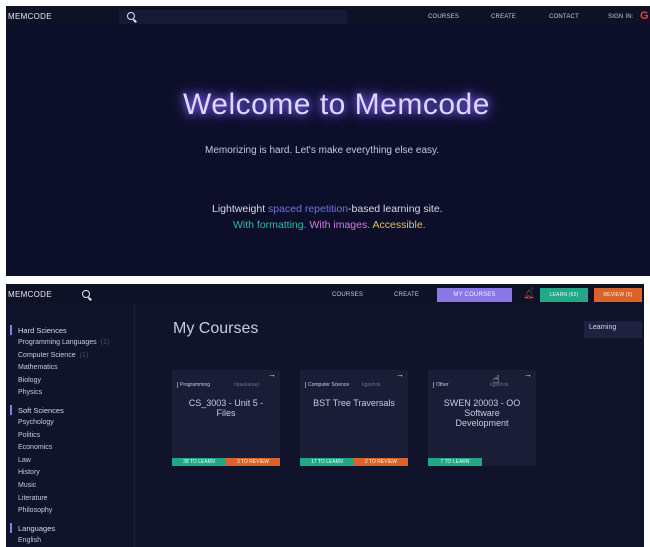 The height and width of the screenshot is (547, 650). Describe the element at coordinates (347, 295) in the screenshot. I see `bottom-nav-courses: COURSES` at that location.